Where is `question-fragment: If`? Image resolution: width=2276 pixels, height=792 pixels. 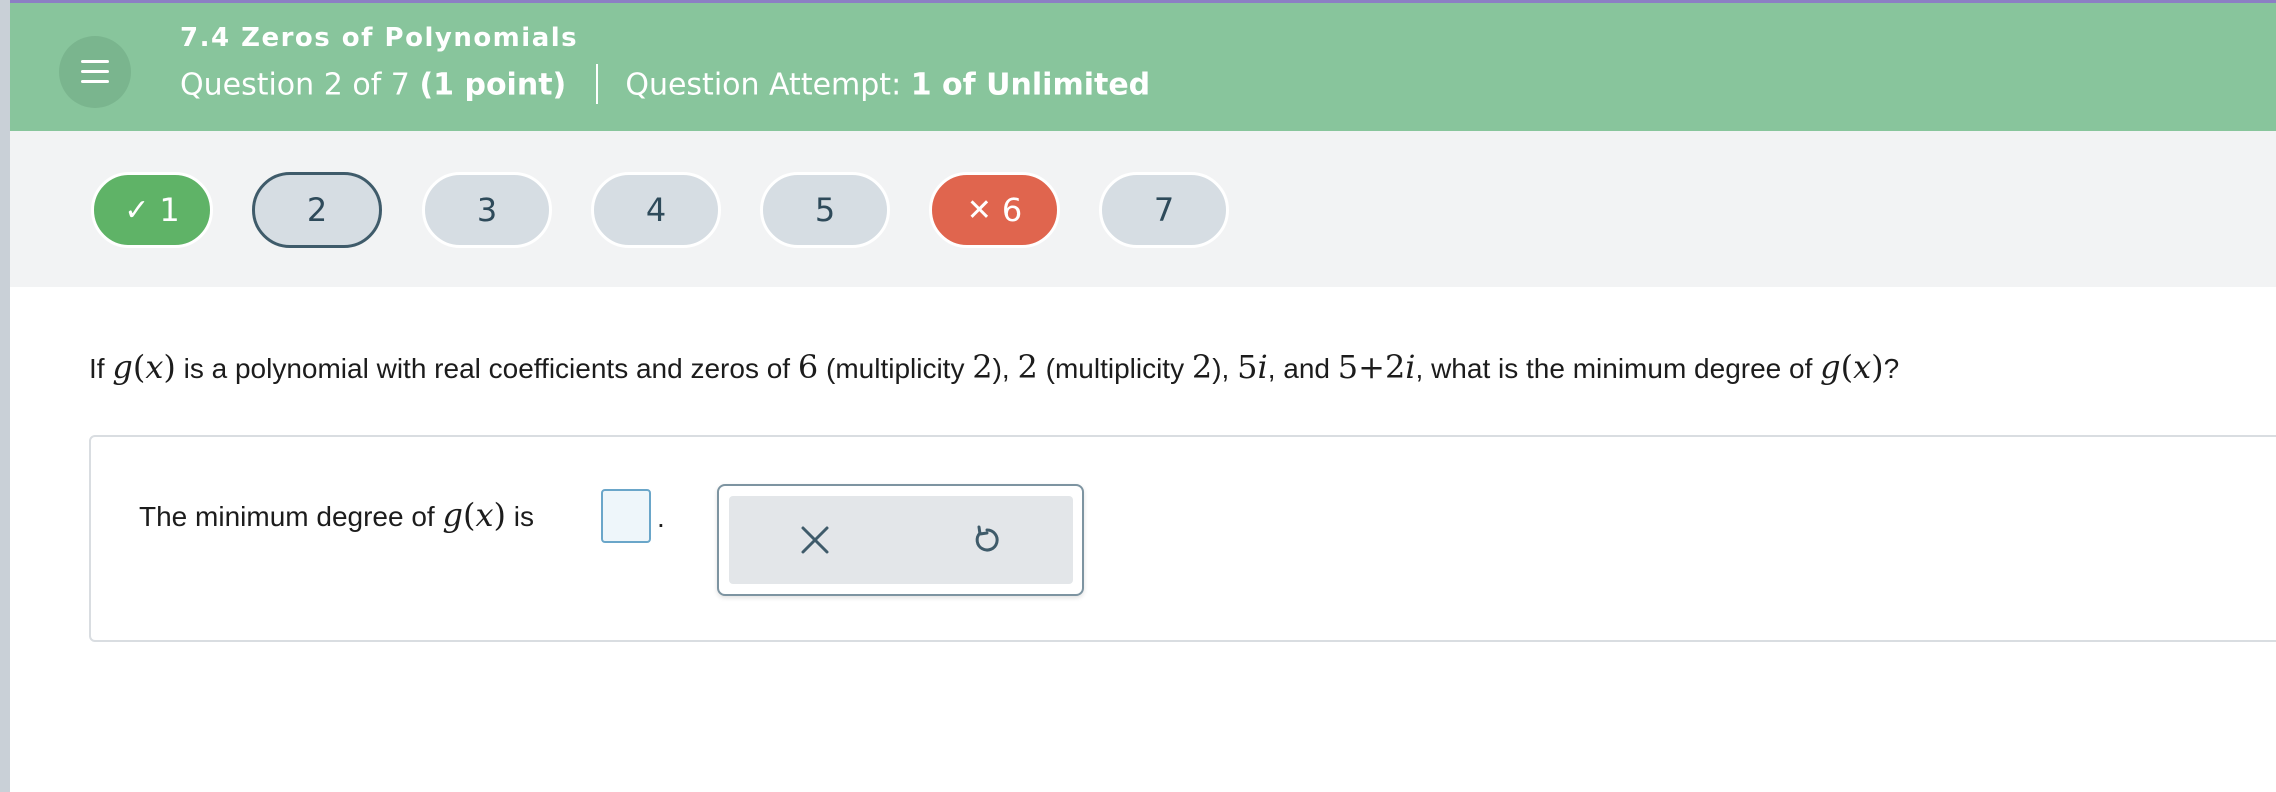 question-fragment: If is located at coordinates (101, 368).